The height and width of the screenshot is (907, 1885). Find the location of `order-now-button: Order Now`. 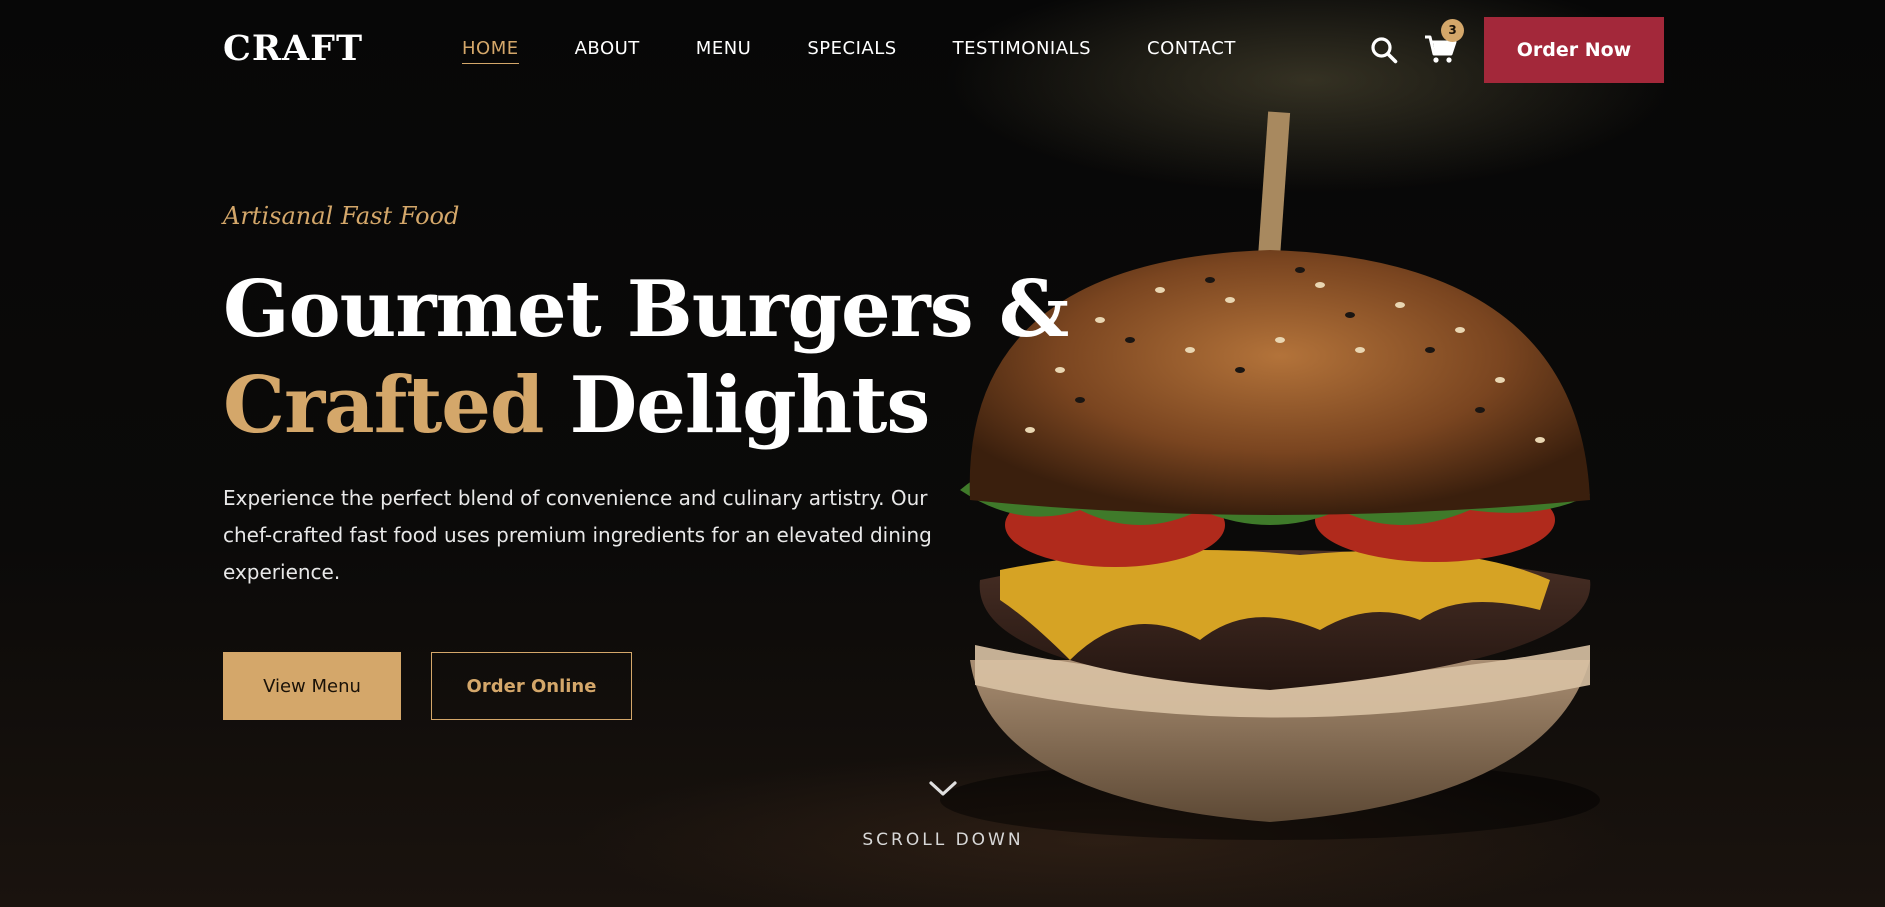

order-now-button: Order Now is located at coordinates (1574, 50).